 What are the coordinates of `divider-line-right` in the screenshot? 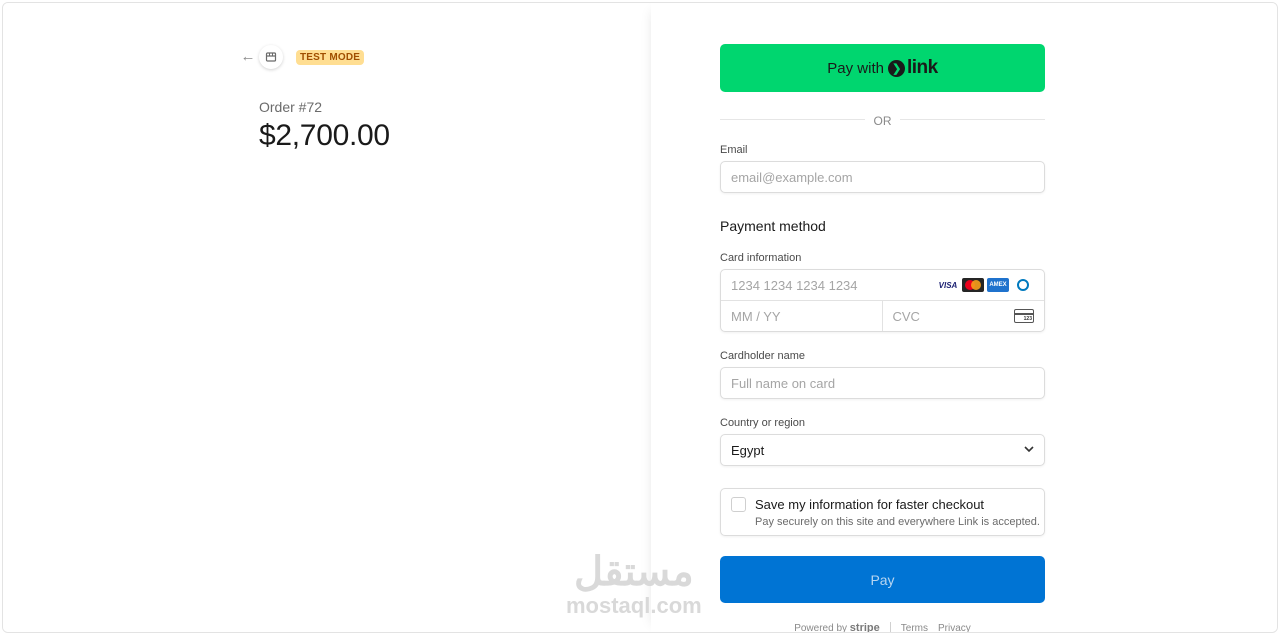 It's located at (972, 119).